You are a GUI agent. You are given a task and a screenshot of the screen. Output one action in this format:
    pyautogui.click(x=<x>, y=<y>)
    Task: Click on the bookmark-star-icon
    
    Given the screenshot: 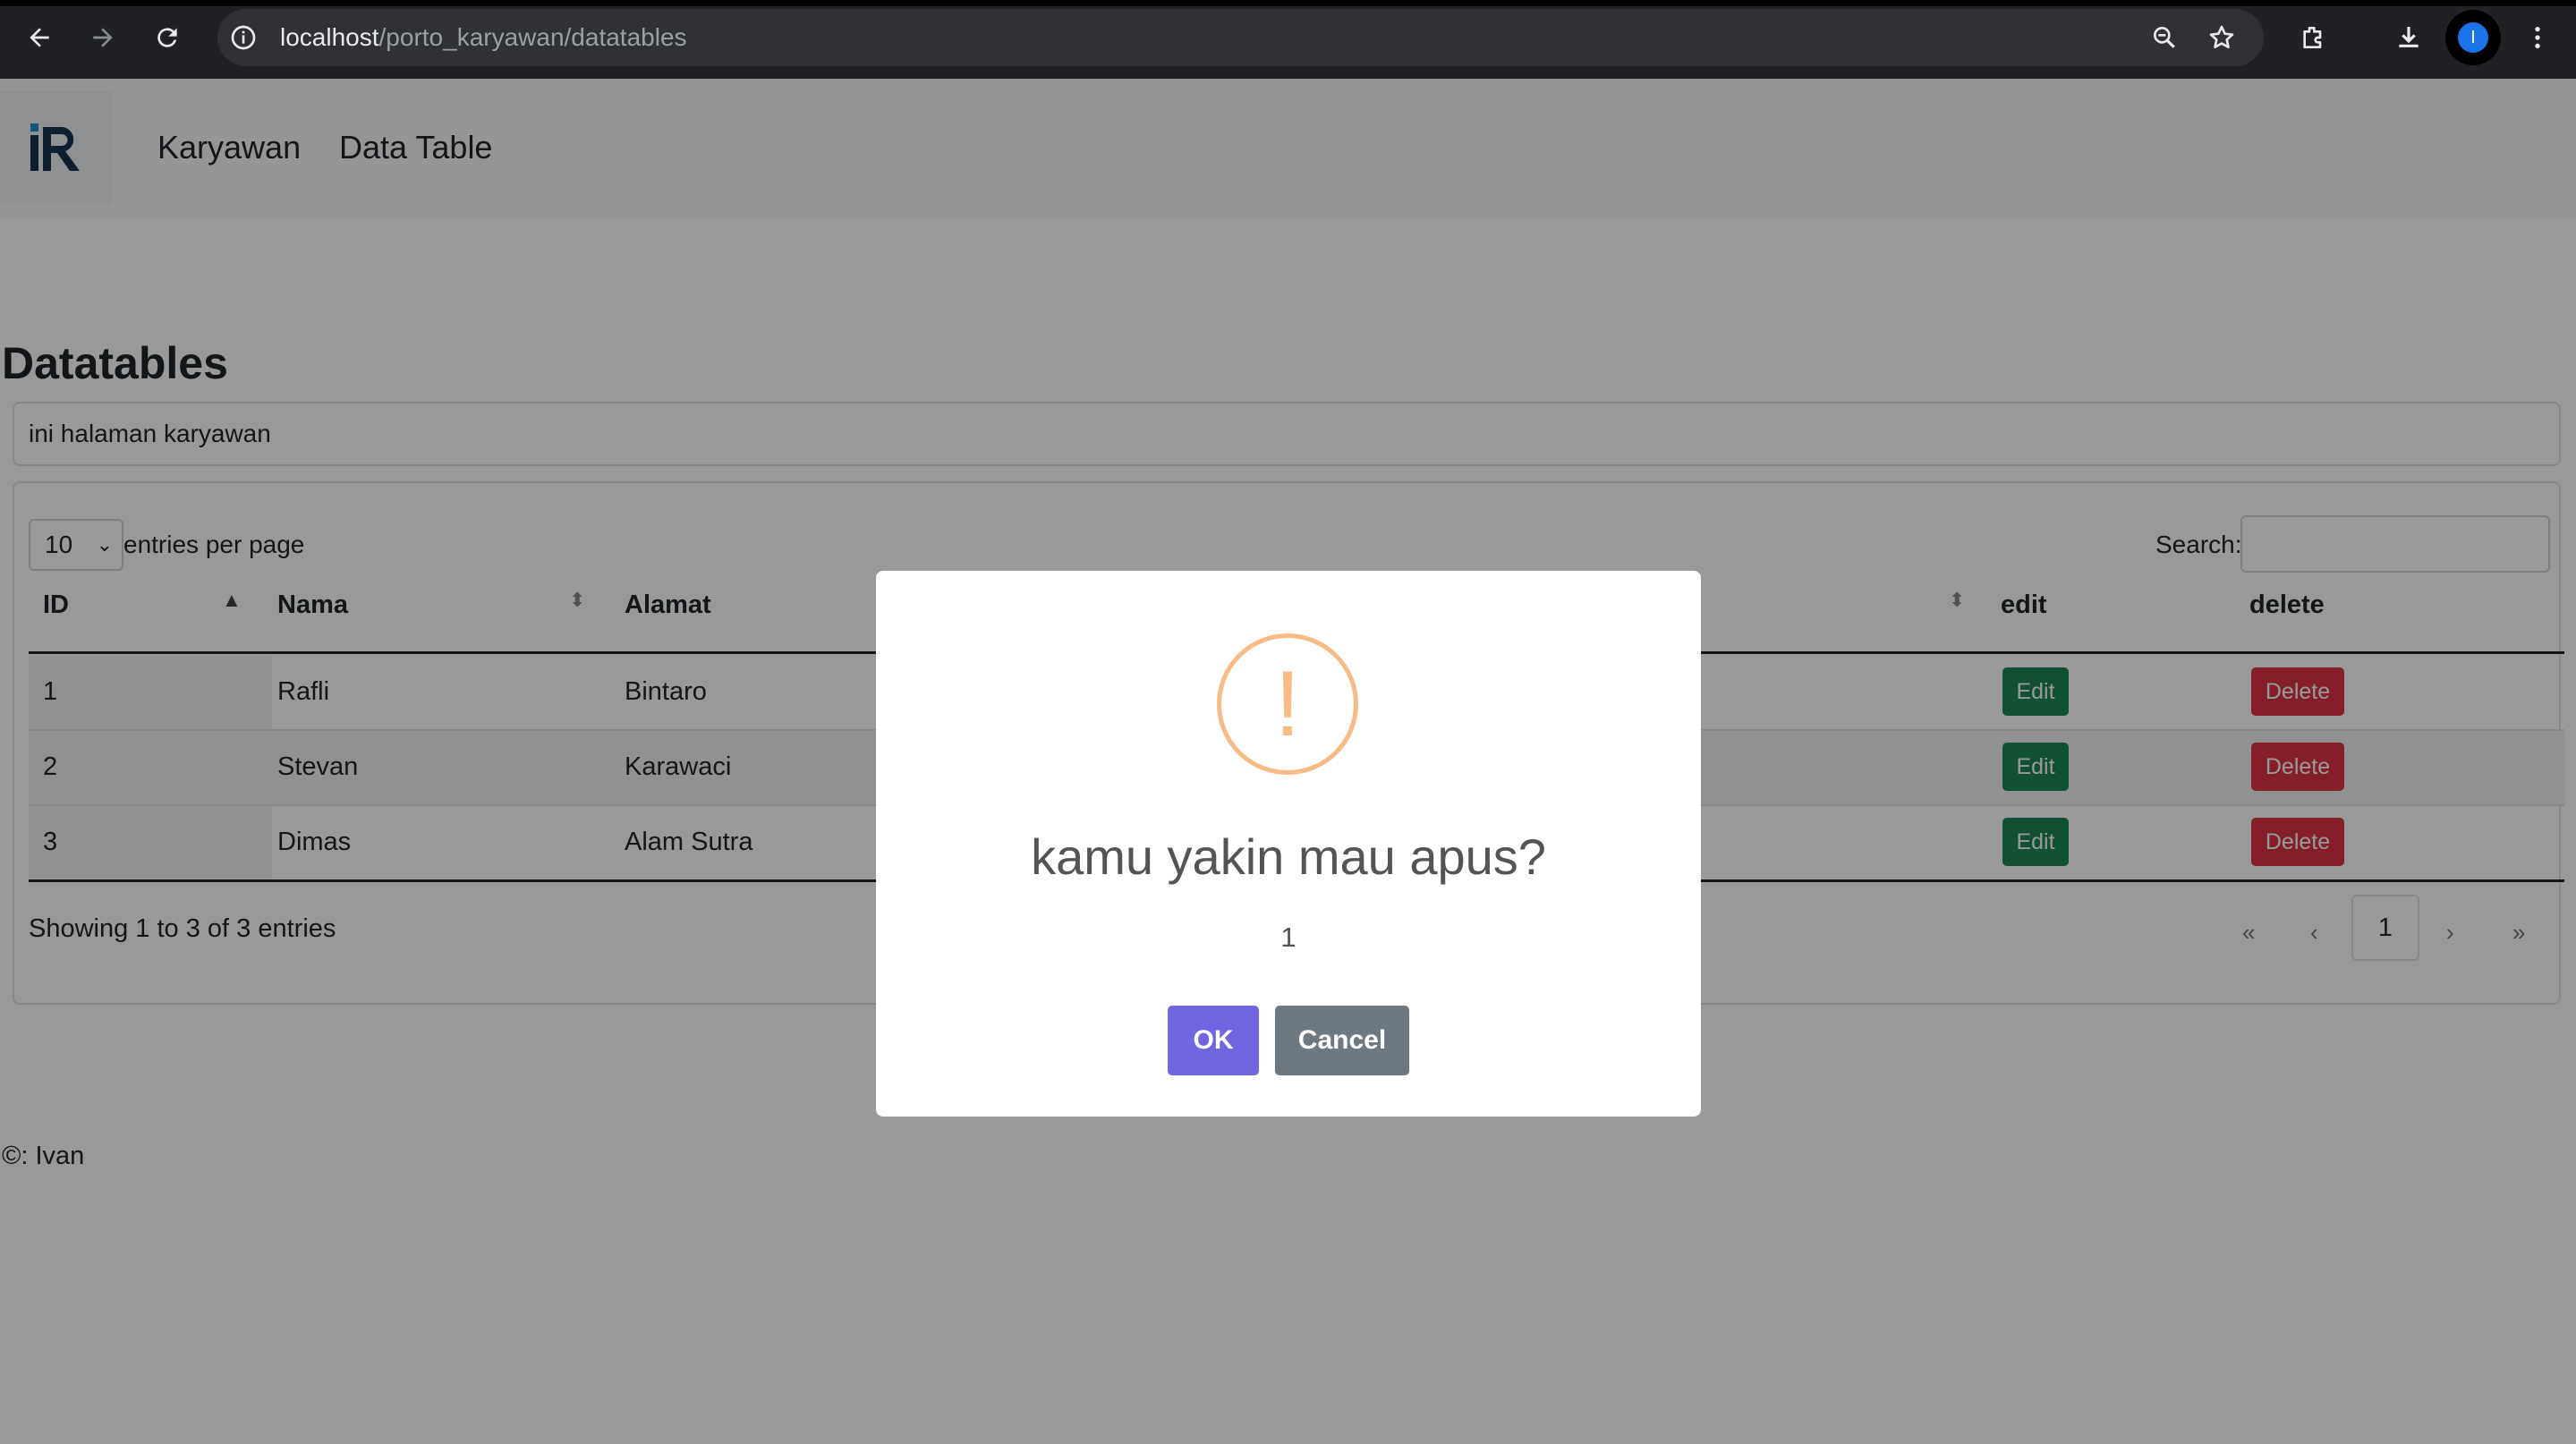 What is the action you would take?
    pyautogui.click(x=2221, y=37)
    